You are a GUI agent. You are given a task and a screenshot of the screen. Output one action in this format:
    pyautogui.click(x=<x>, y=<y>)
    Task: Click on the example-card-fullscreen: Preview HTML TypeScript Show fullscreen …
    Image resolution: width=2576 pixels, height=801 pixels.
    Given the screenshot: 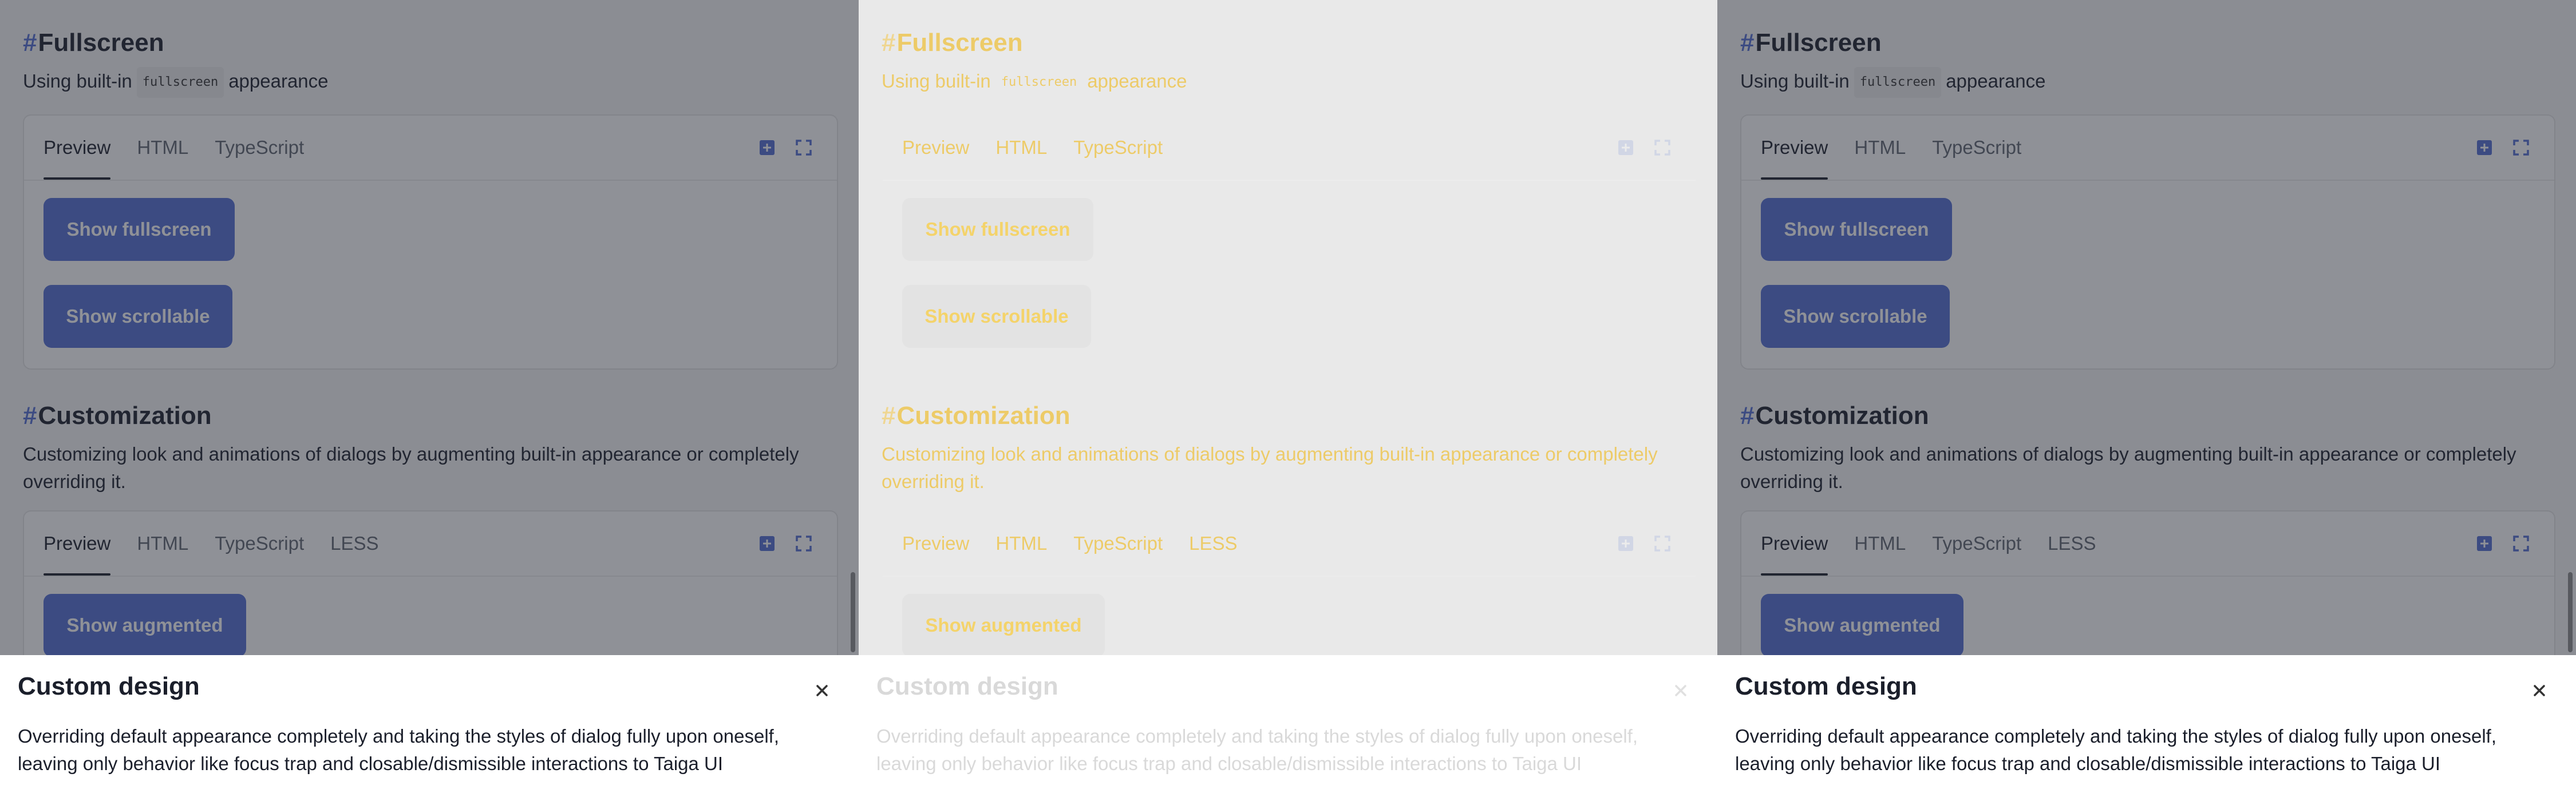 What is the action you would take?
    pyautogui.click(x=1289, y=242)
    